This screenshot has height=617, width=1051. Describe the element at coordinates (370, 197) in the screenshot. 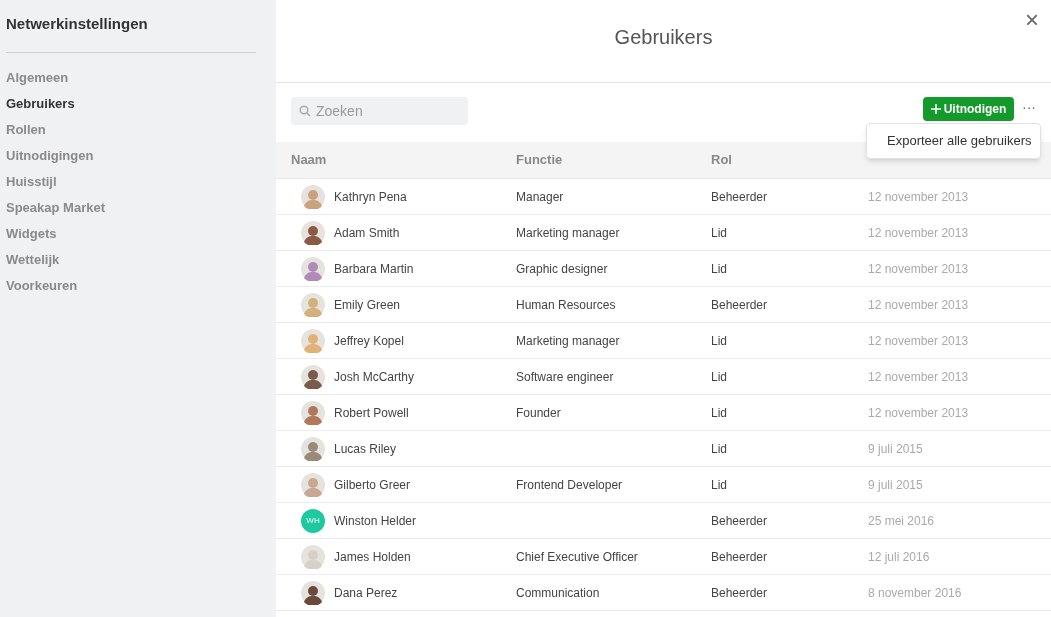

I see `user-name: Kathryn Pena` at that location.